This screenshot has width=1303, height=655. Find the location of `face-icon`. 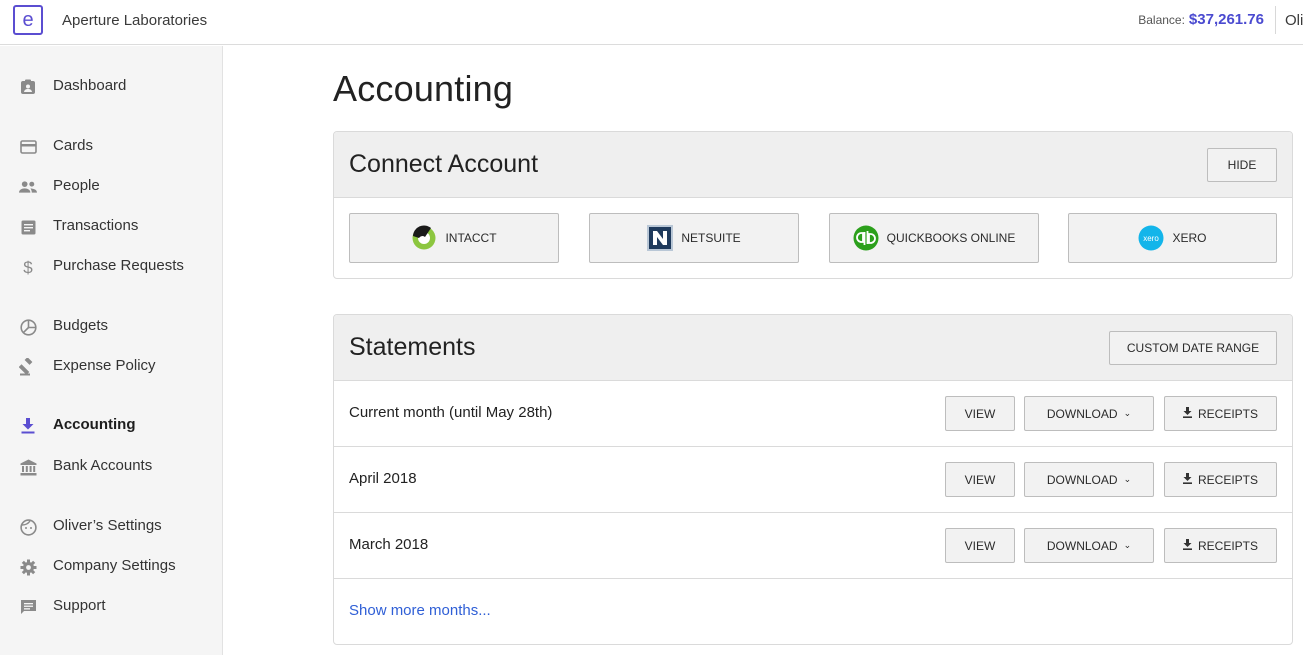

face-icon is located at coordinates (28, 527).